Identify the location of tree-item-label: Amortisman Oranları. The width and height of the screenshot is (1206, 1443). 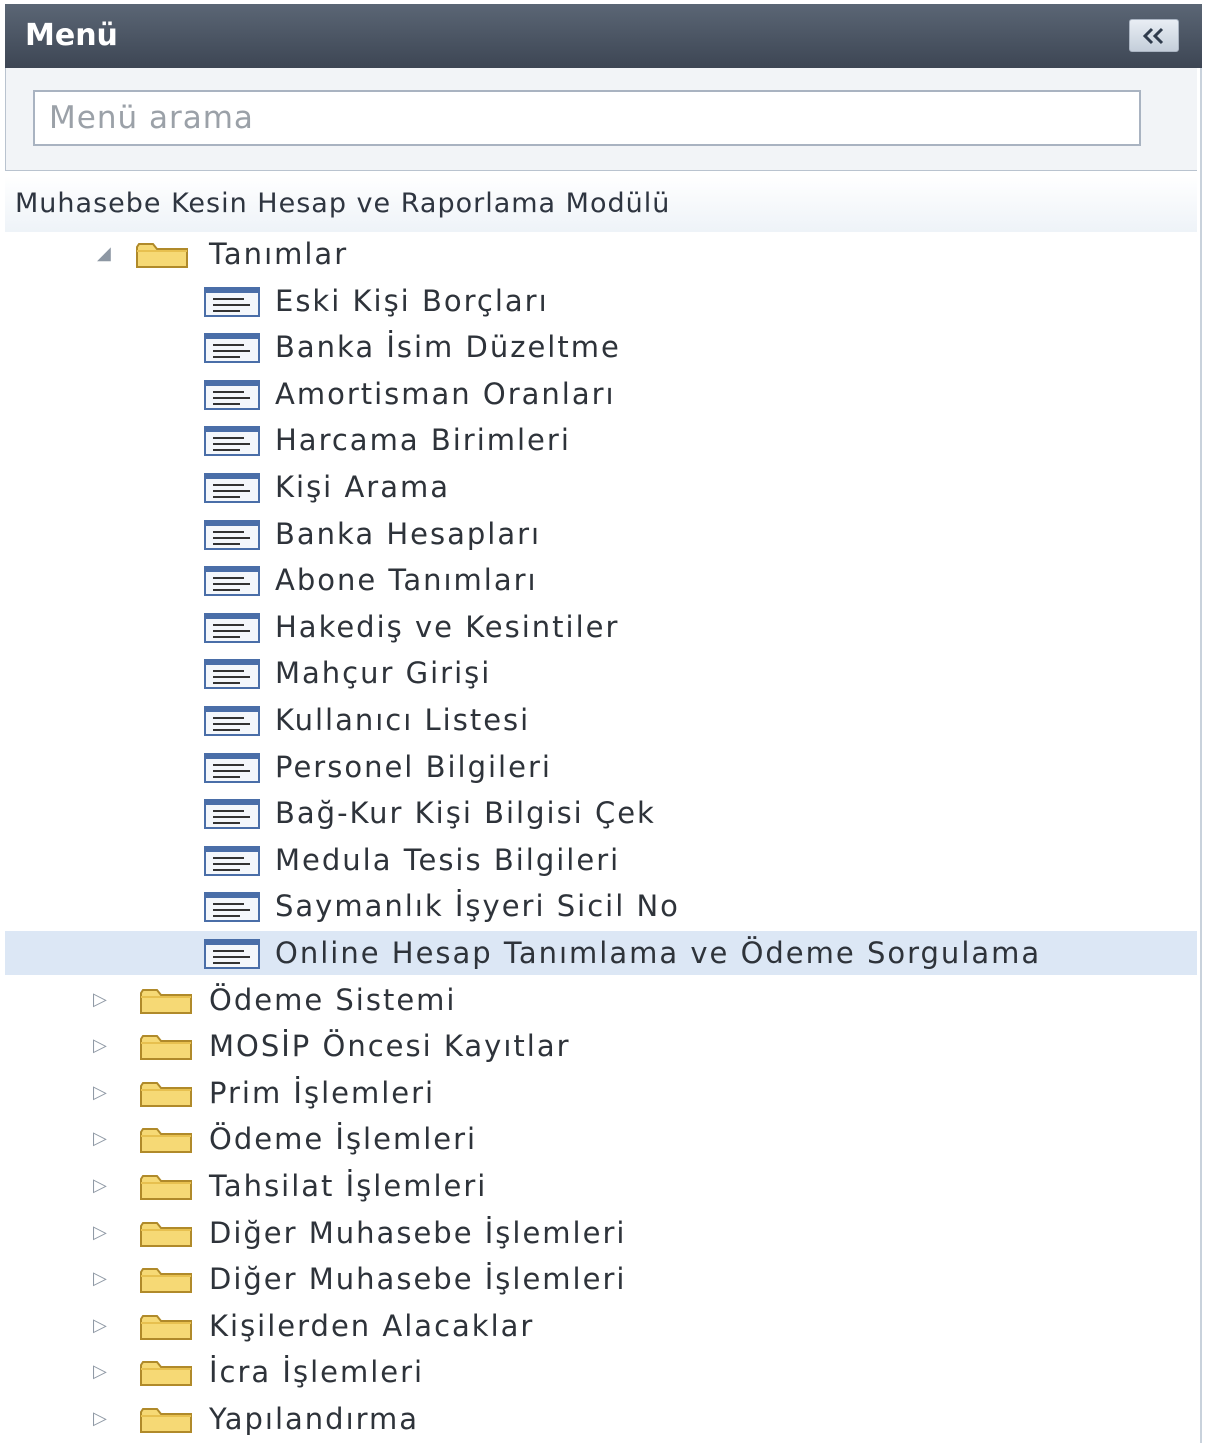
(445, 394).